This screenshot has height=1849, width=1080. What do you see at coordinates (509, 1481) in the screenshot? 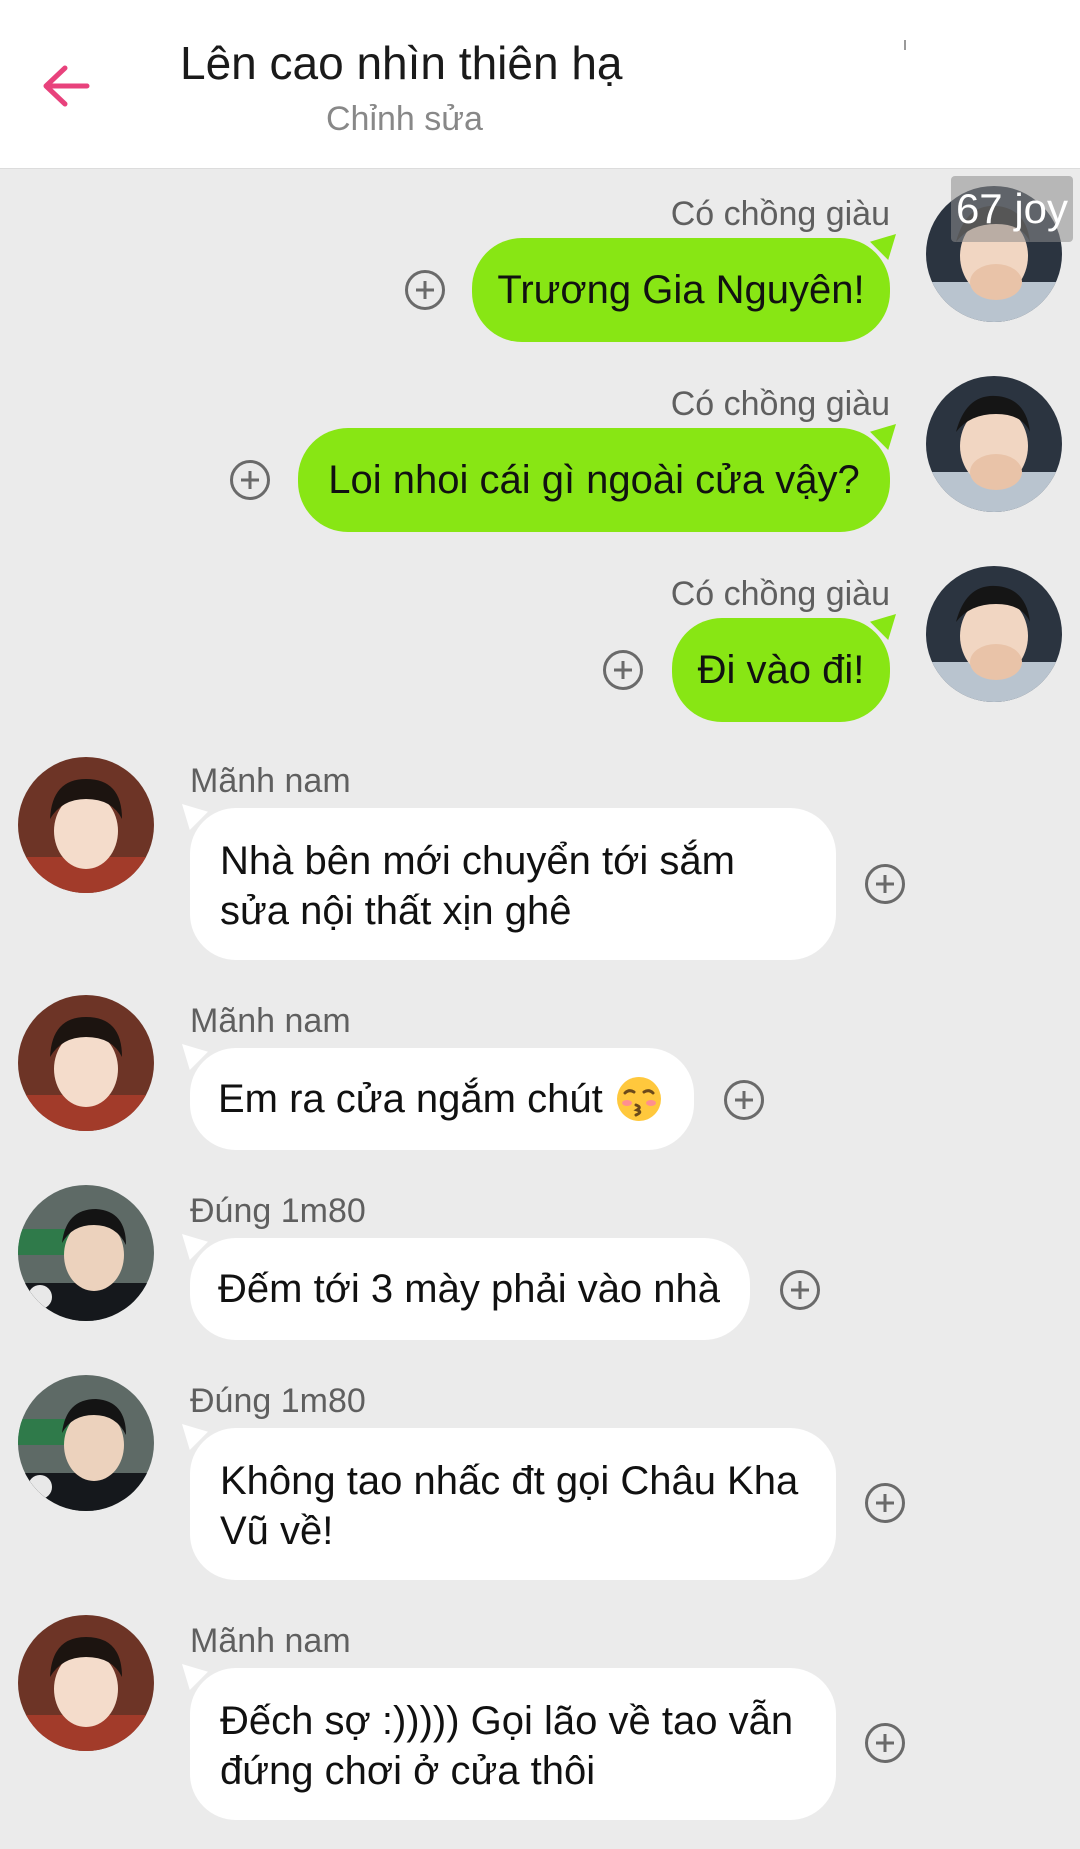
I see `message-text-line: Không tao nhấc đt gọi Châu Kha` at bounding box center [509, 1481].